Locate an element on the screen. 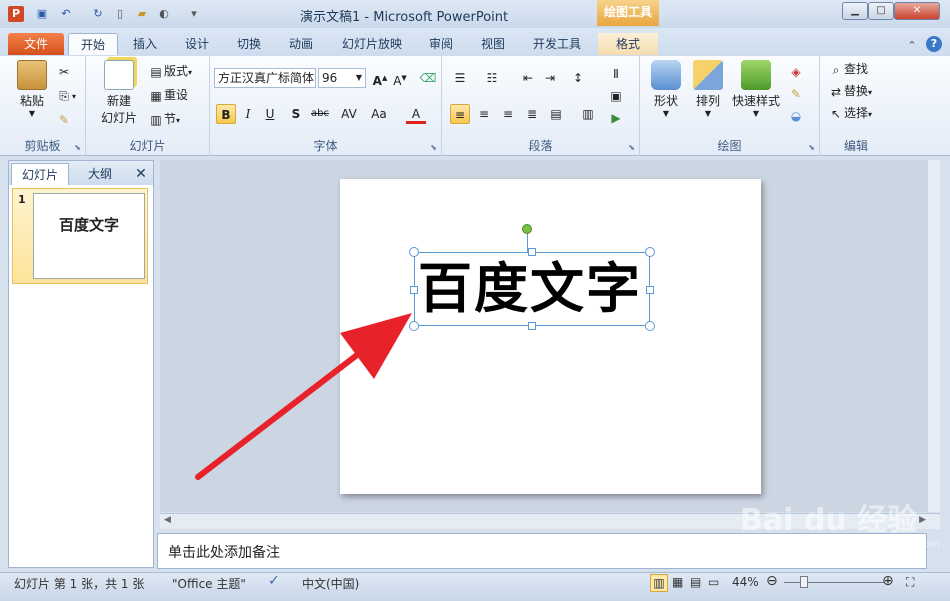 The height and width of the screenshot is (601, 950). tab-view: 视图 is located at coordinates (493, 44).